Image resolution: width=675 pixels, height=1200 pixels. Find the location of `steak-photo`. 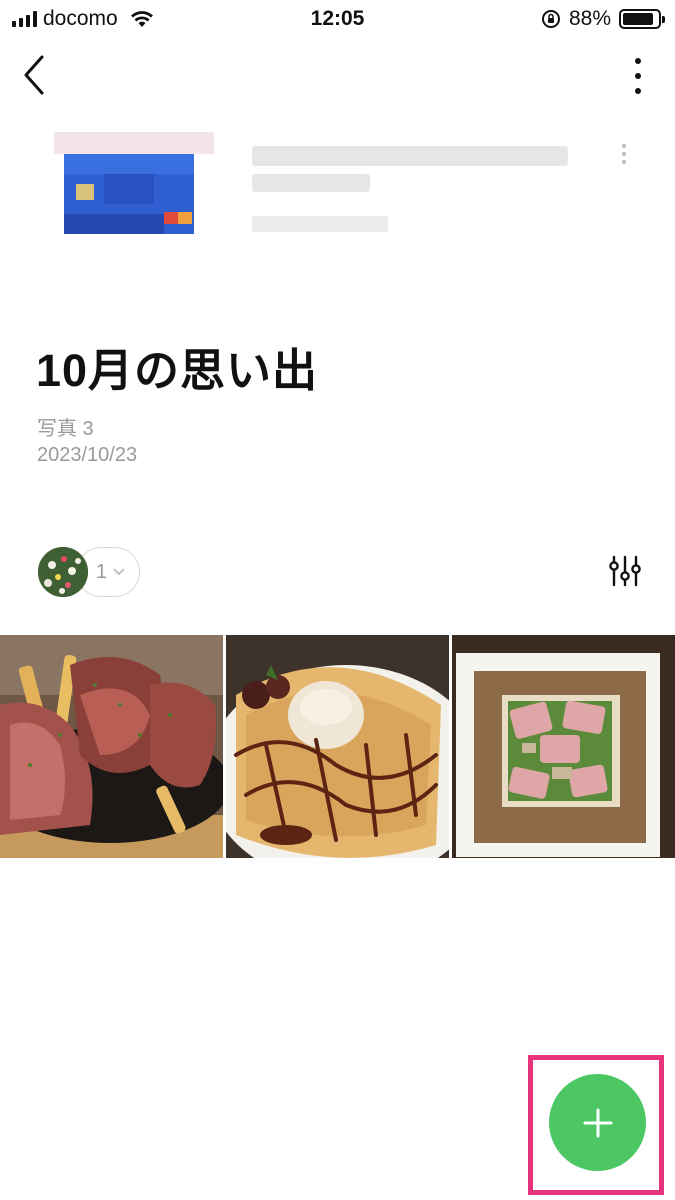

steak-photo is located at coordinates (111, 746).